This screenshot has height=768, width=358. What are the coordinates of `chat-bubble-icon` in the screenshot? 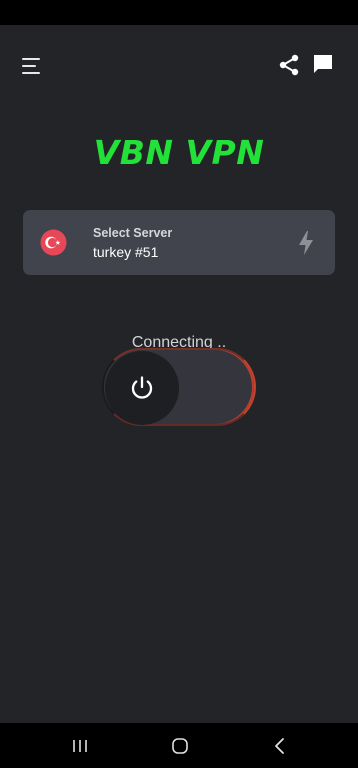 It's located at (323, 64).